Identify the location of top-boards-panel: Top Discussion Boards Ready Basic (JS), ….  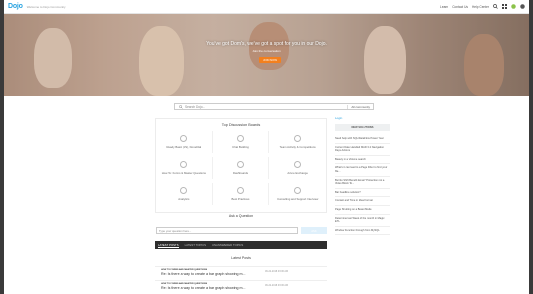
(241, 165).